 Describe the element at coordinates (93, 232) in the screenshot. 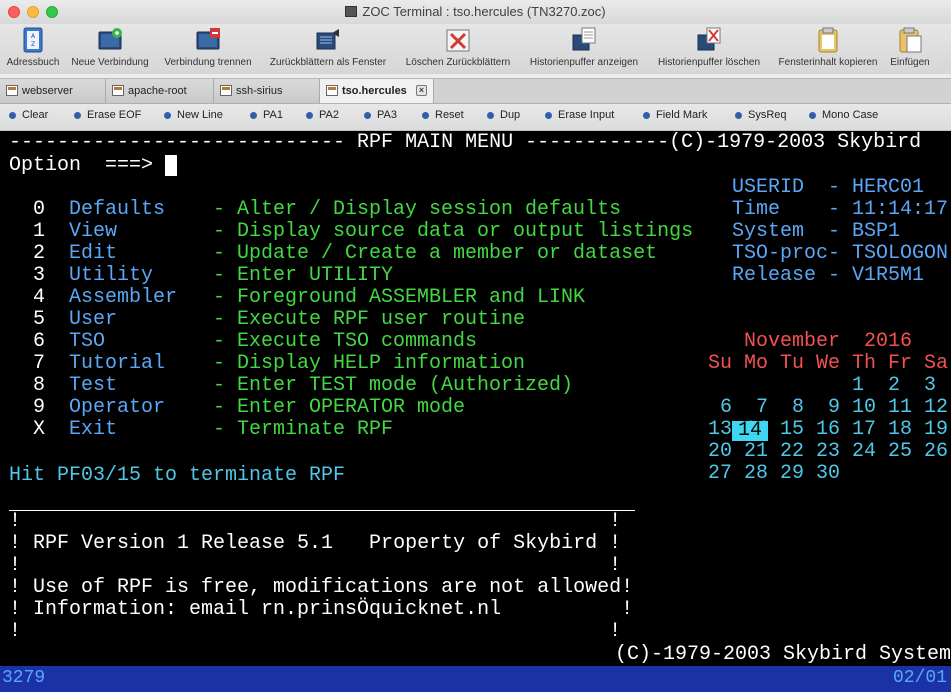

I see `menu-item-view: View` at that location.